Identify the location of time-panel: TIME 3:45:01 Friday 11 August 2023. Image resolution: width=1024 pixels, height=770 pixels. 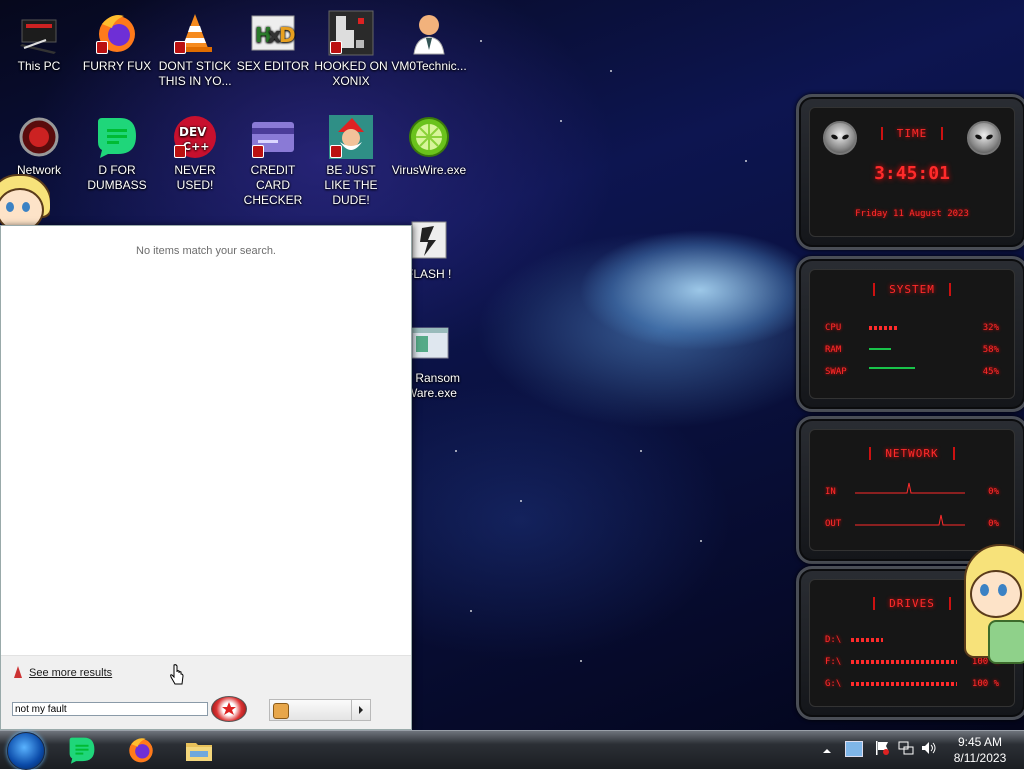
(910, 172).